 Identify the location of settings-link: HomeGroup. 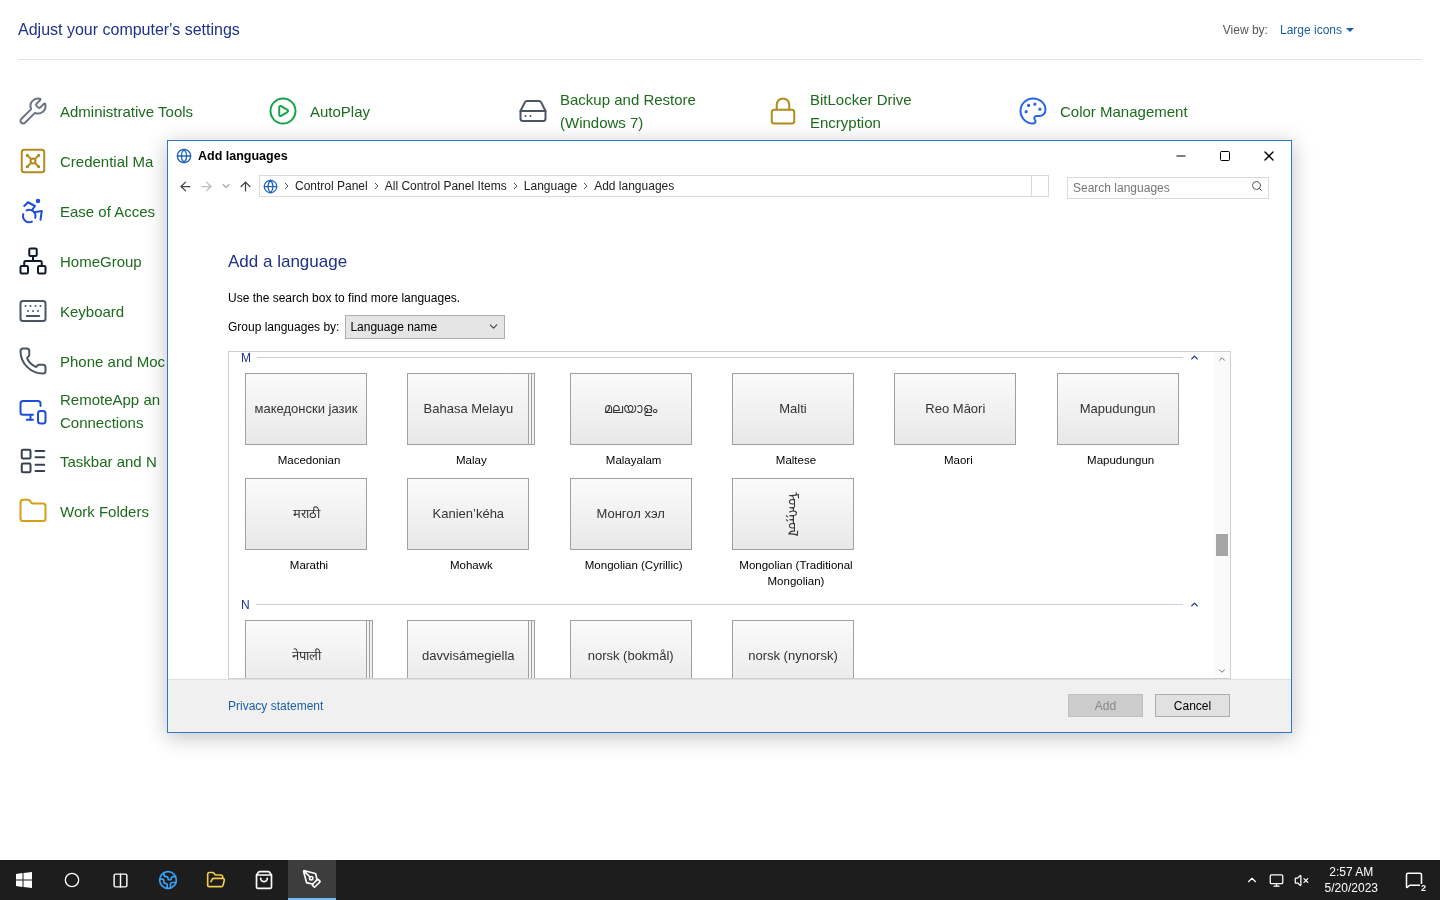
(101, 261).